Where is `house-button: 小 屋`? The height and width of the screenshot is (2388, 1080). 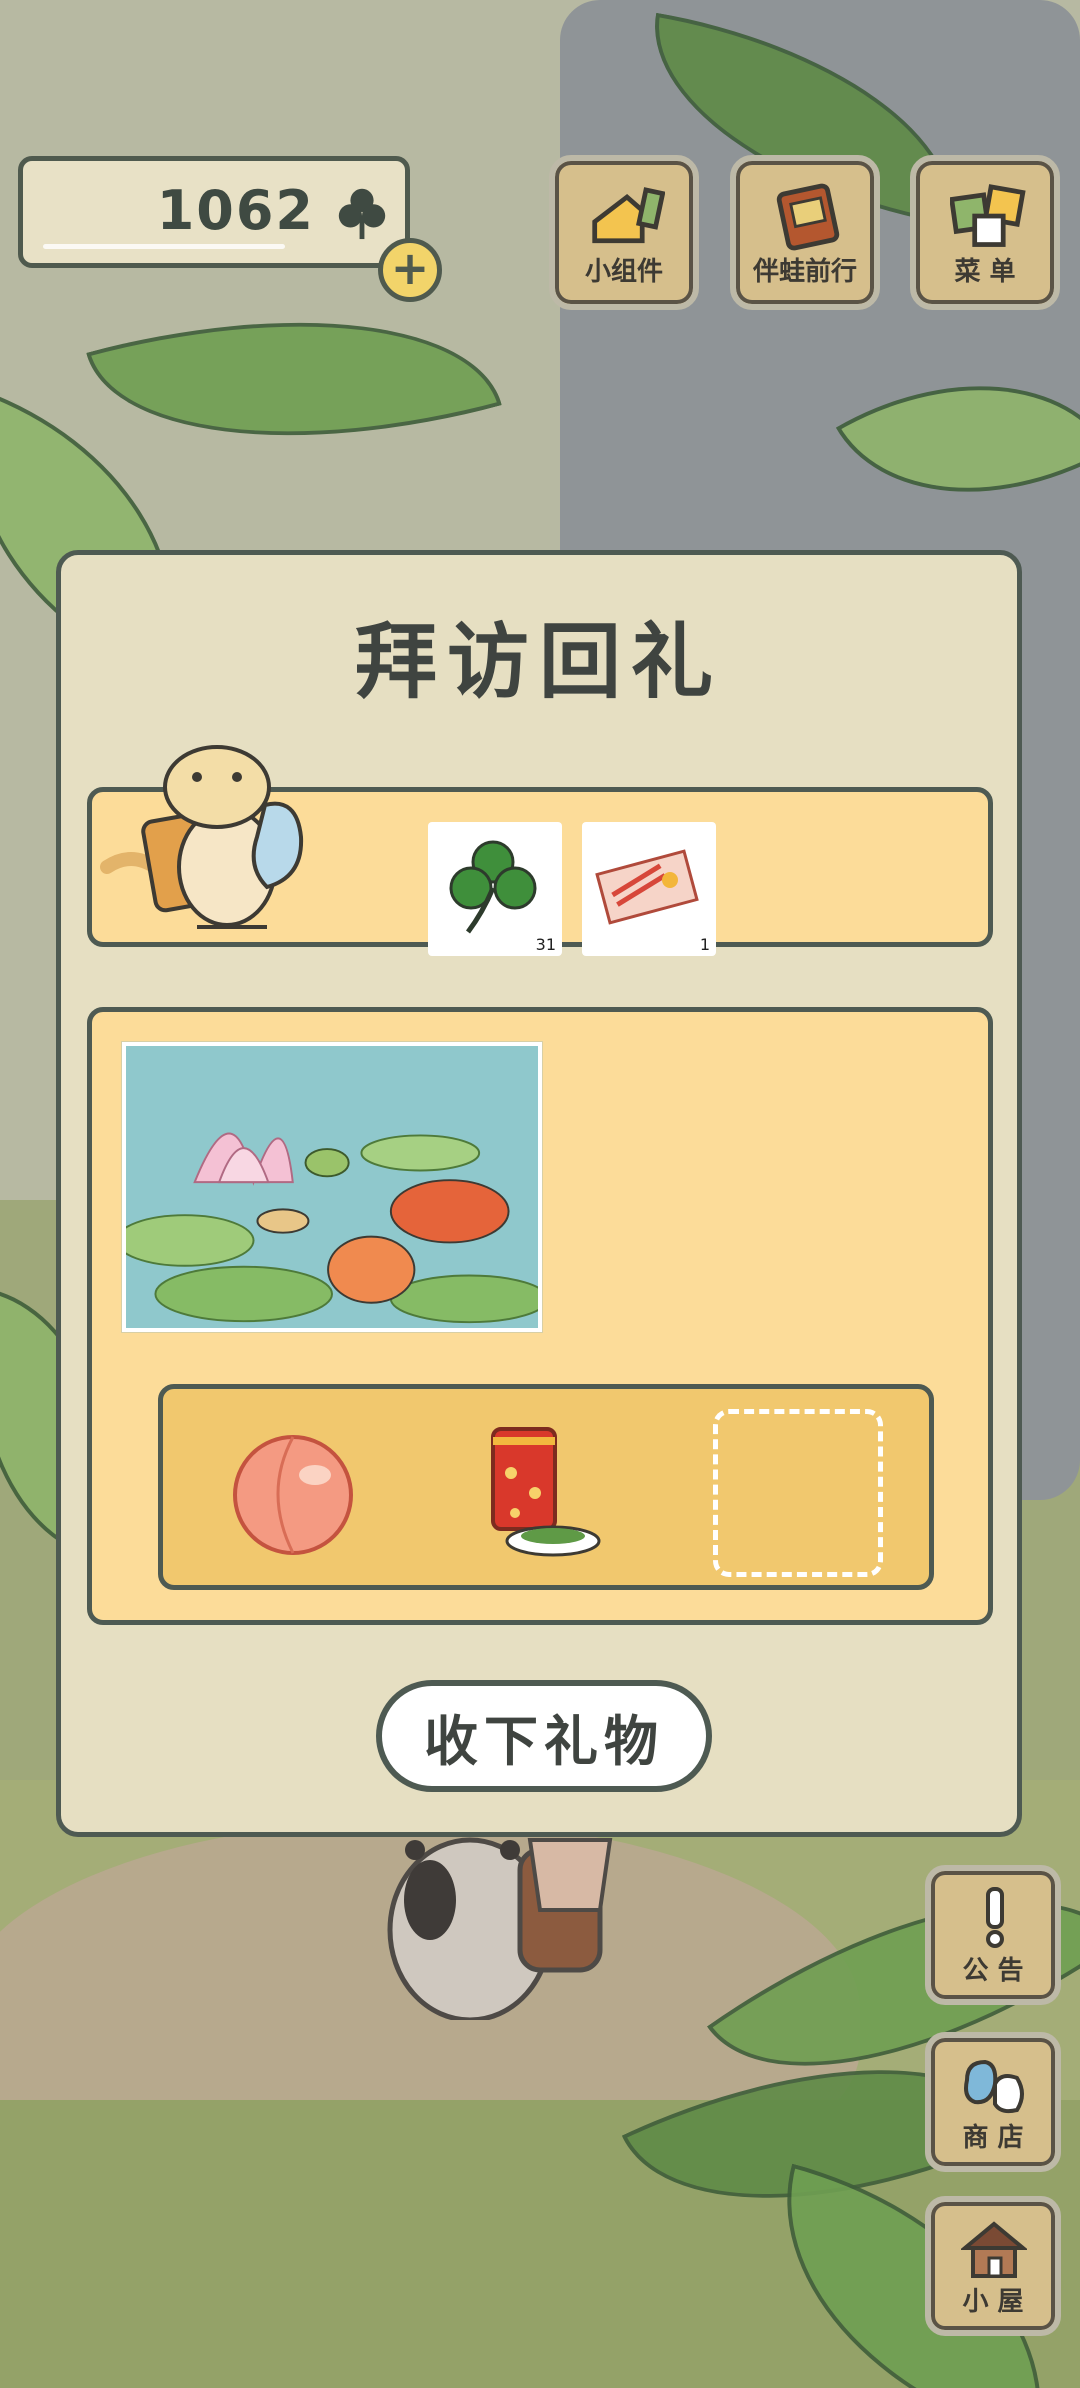 house-button: 小 屋 is located at coordinates (993, 2266).